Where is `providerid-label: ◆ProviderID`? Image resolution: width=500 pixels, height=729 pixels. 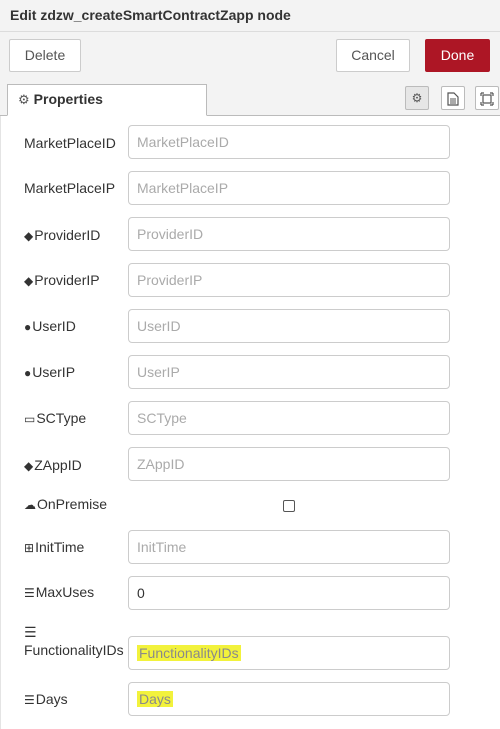 providerid-label: ◆ProviderID is located at coordinates (62, 235).